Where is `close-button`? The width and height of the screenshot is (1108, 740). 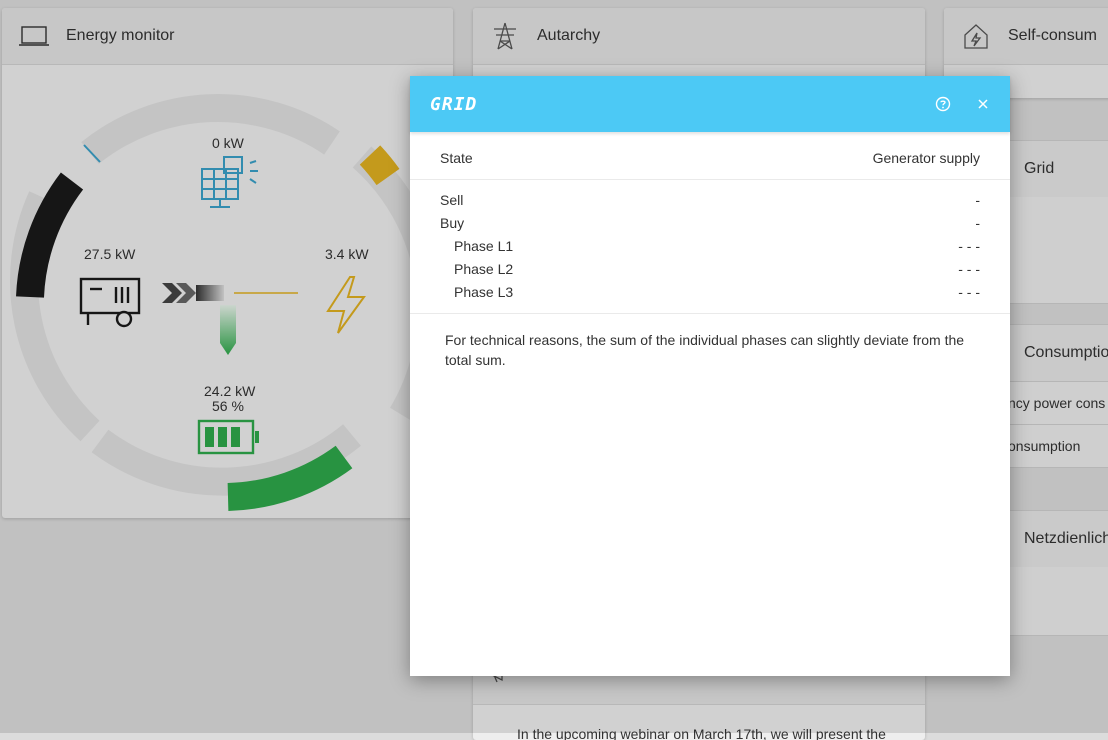 close-button is located at coordinates (983, 104).